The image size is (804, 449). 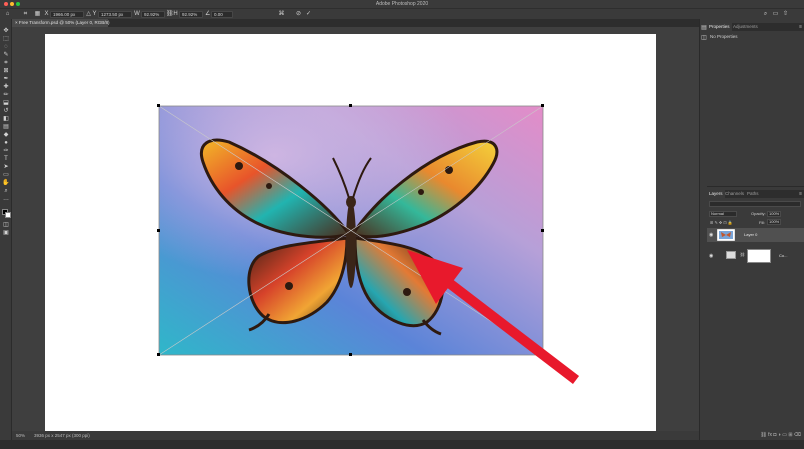 What do you see at coordinates (724, 36) in the screenshot?
I see `properties-empty-text: No Properties` at bounding box center [724, 36].